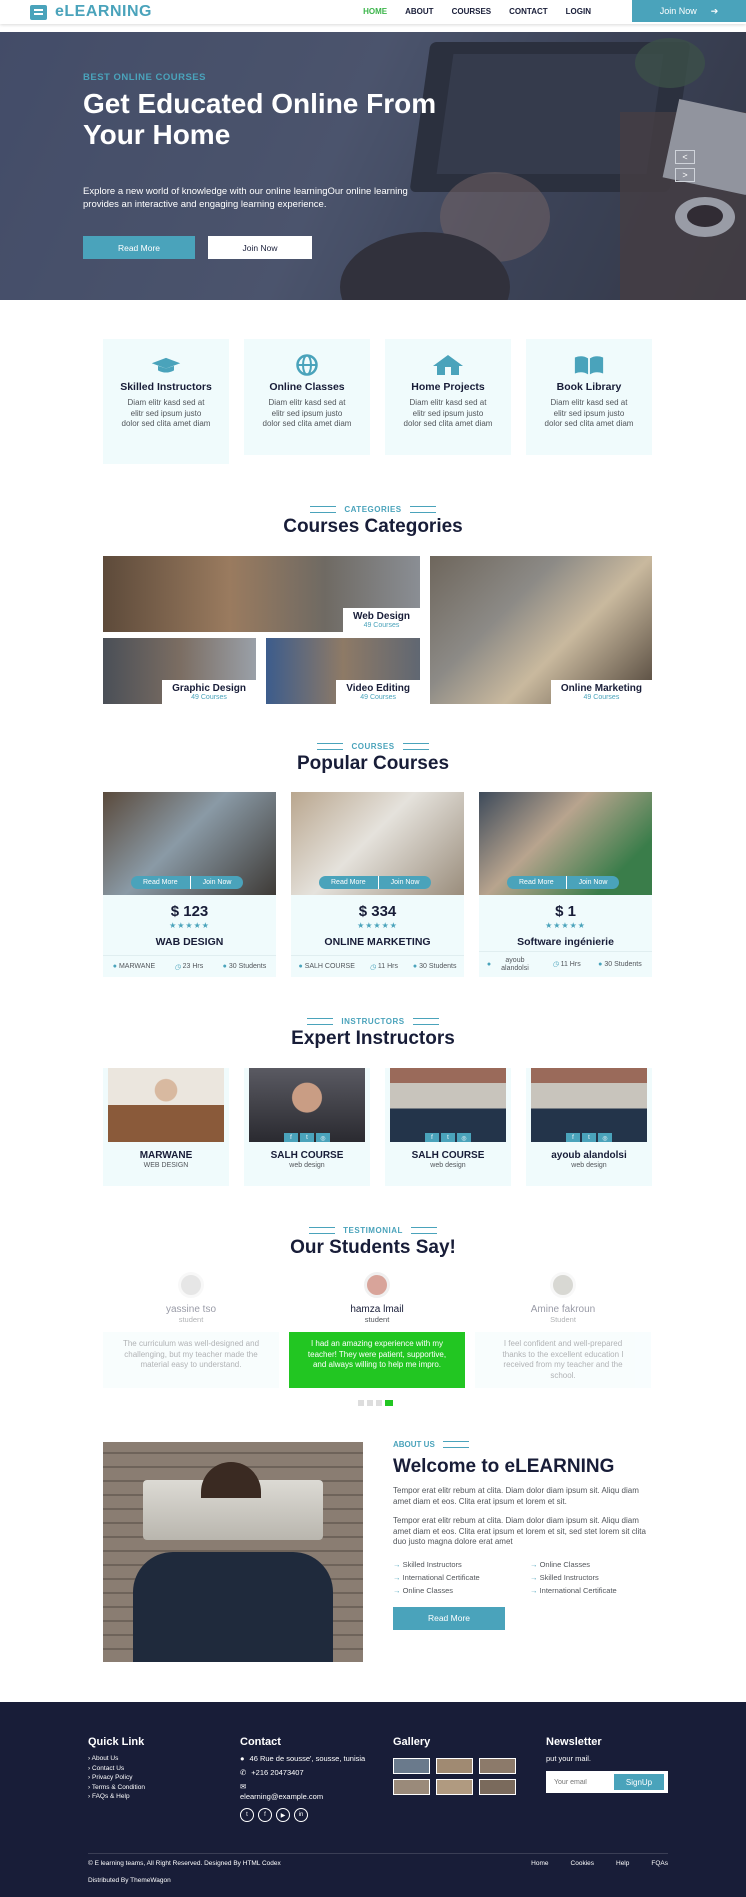 Image resolution: width=746 pixels, height=1897 pixels. I want to click on menu-item-contact: CONTACT, so click(528, 11).